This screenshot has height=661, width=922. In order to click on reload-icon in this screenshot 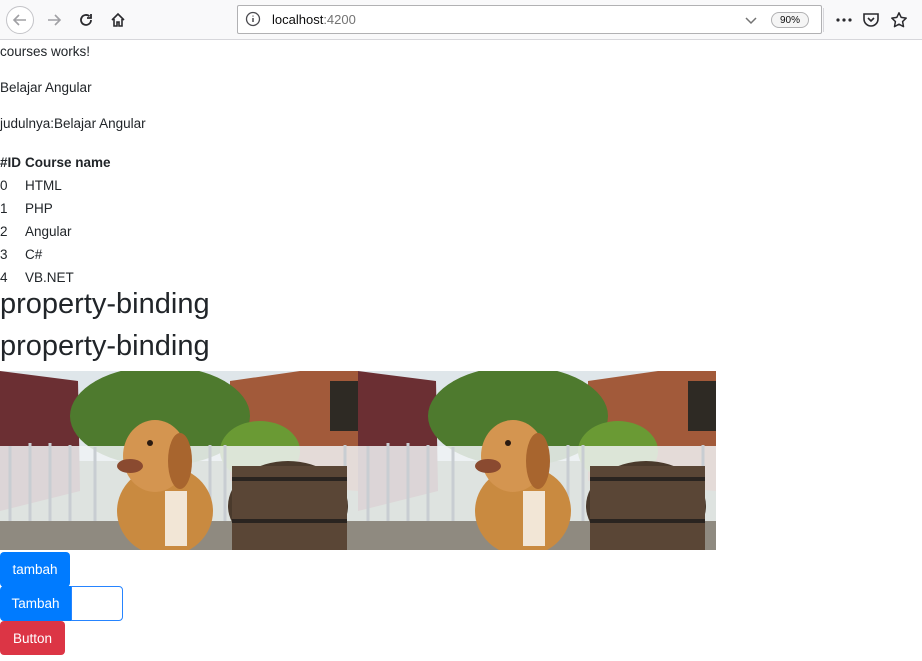, I will do `click(86, 20)`.